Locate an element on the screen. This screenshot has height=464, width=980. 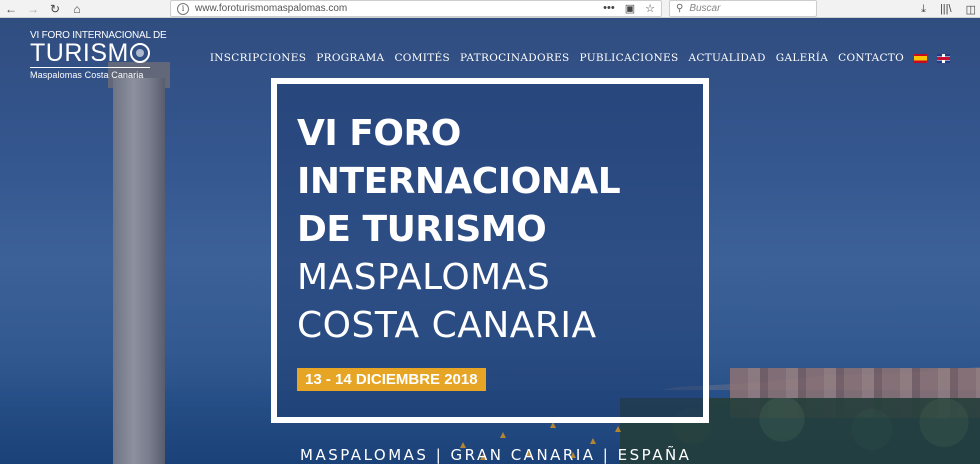
logo-line2: TURISM is located at coordinates (79, 53).